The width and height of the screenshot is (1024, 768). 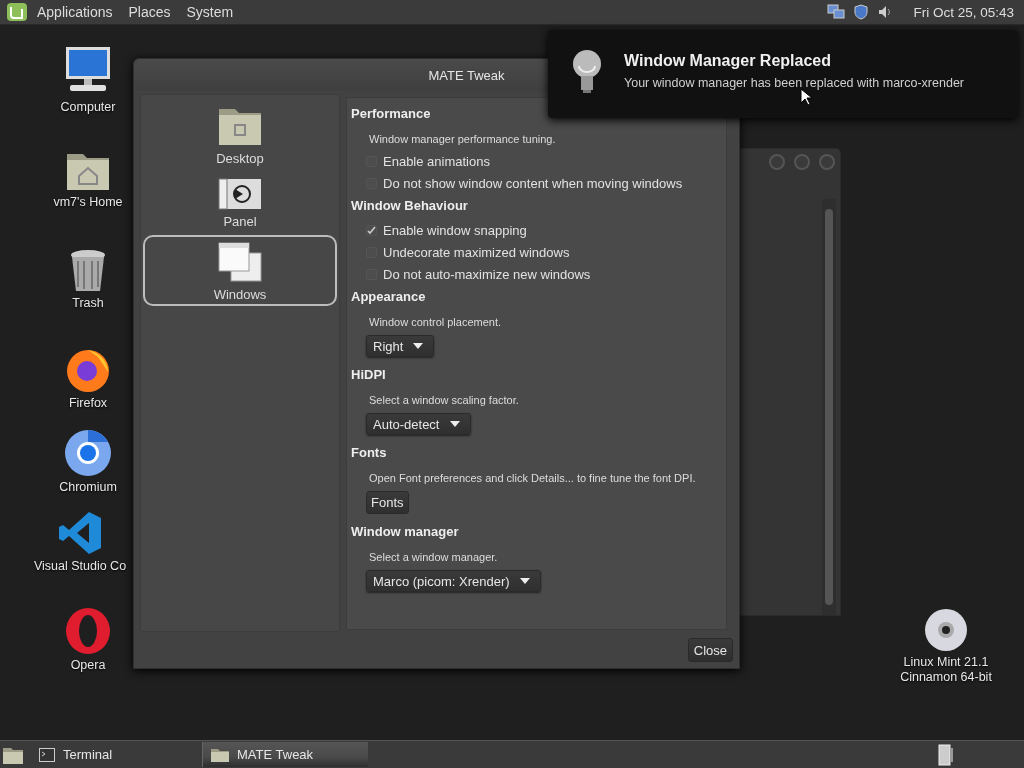 What do you see at coordinates (806, 97) in the screenshot?
I see `cursor-icon` at bounding box center [806, 97].